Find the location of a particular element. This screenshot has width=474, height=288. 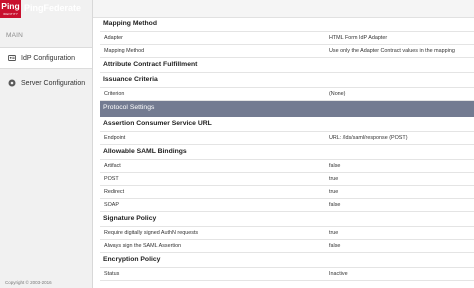

row-value: URL: /lds/saml/response (POST) is located at coordinates (368, 138).